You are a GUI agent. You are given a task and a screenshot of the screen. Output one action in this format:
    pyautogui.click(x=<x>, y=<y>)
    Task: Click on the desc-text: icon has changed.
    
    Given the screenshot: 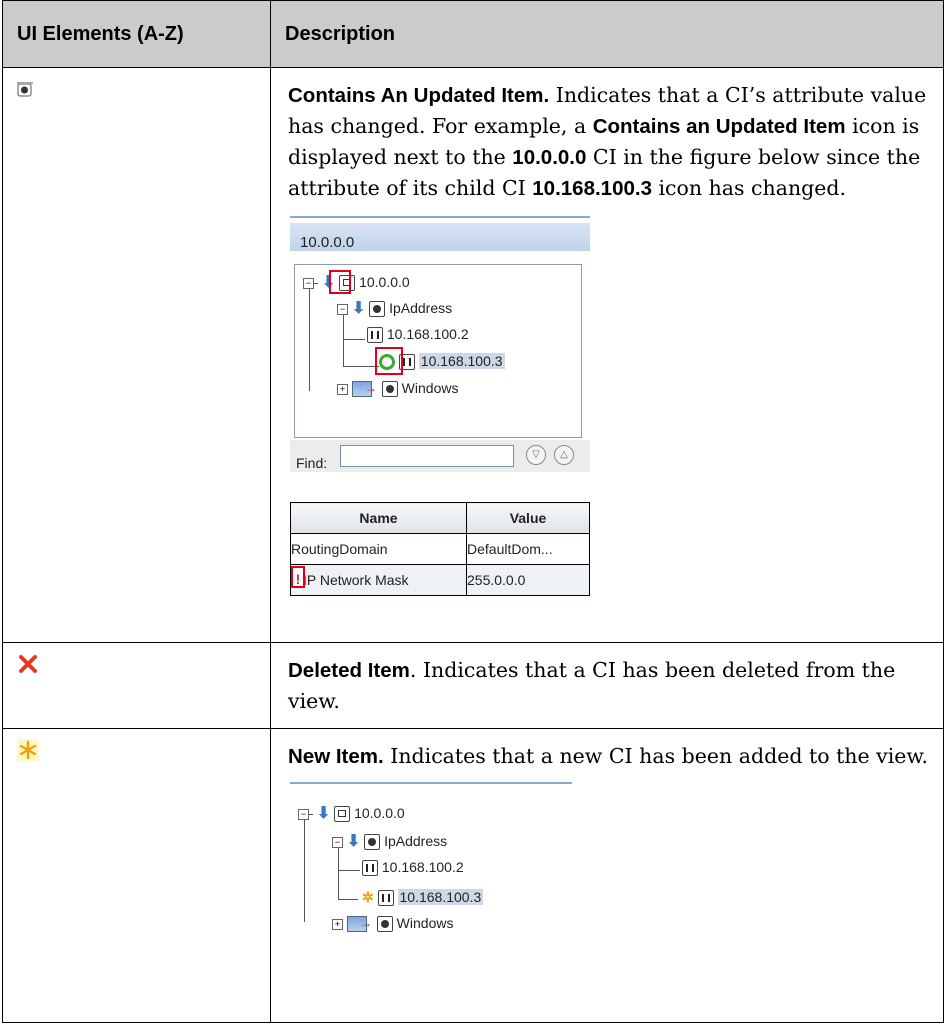 What is the action you would take?
    pyautogui.click(x=749, y=188)
    